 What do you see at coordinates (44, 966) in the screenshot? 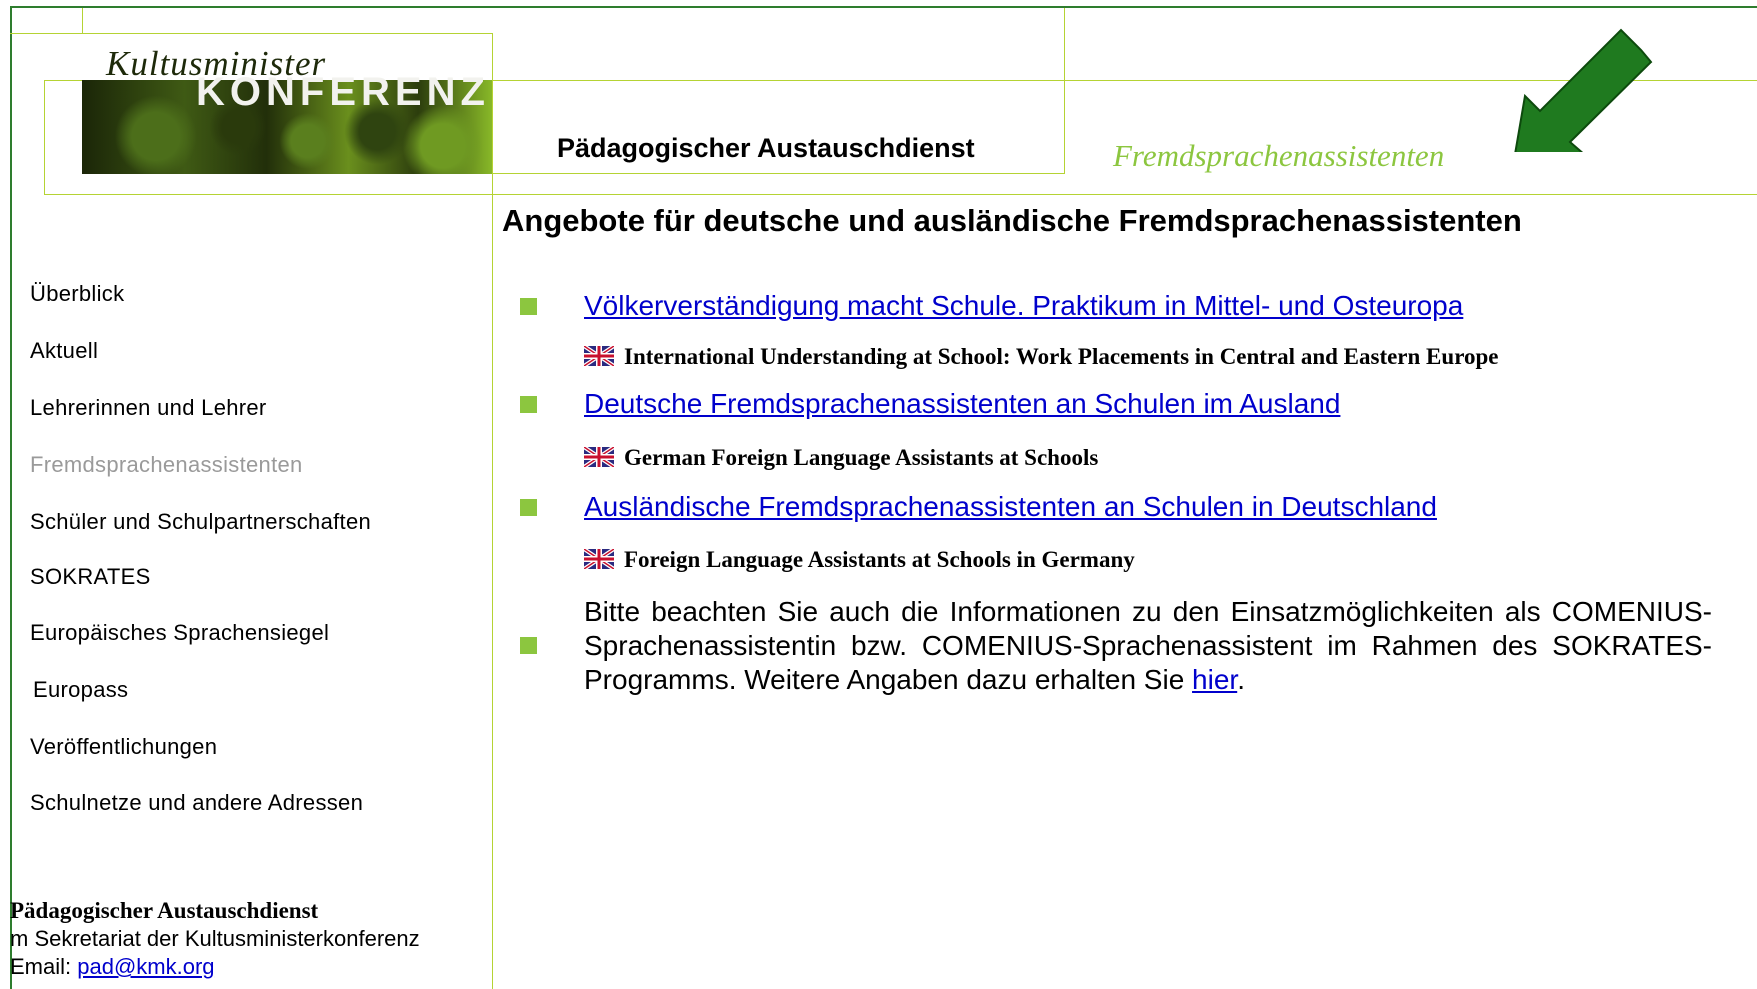
I see `footer-email-label: Email:` at bounding box center [44, 966].